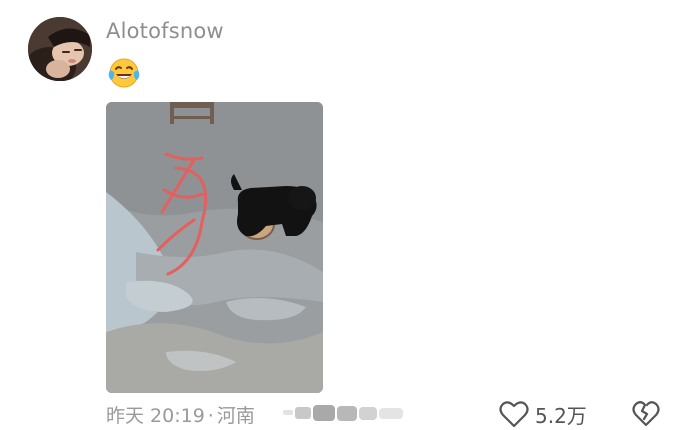 This screenshot has height=430, width=690. What do you see at coordinates (124, 73) in the screenshot?
I see `laughing-tears-emoji-icon` at bounding box center [124, 73].